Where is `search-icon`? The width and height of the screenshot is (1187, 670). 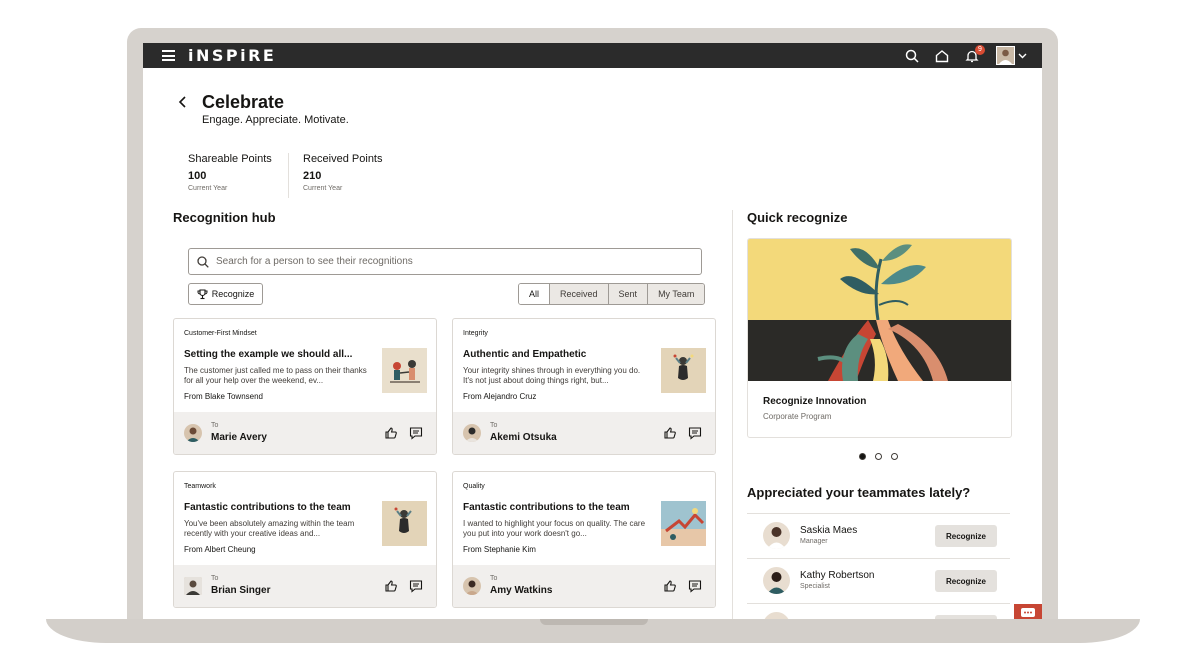 search-icon is located at coordinates (912, 56).